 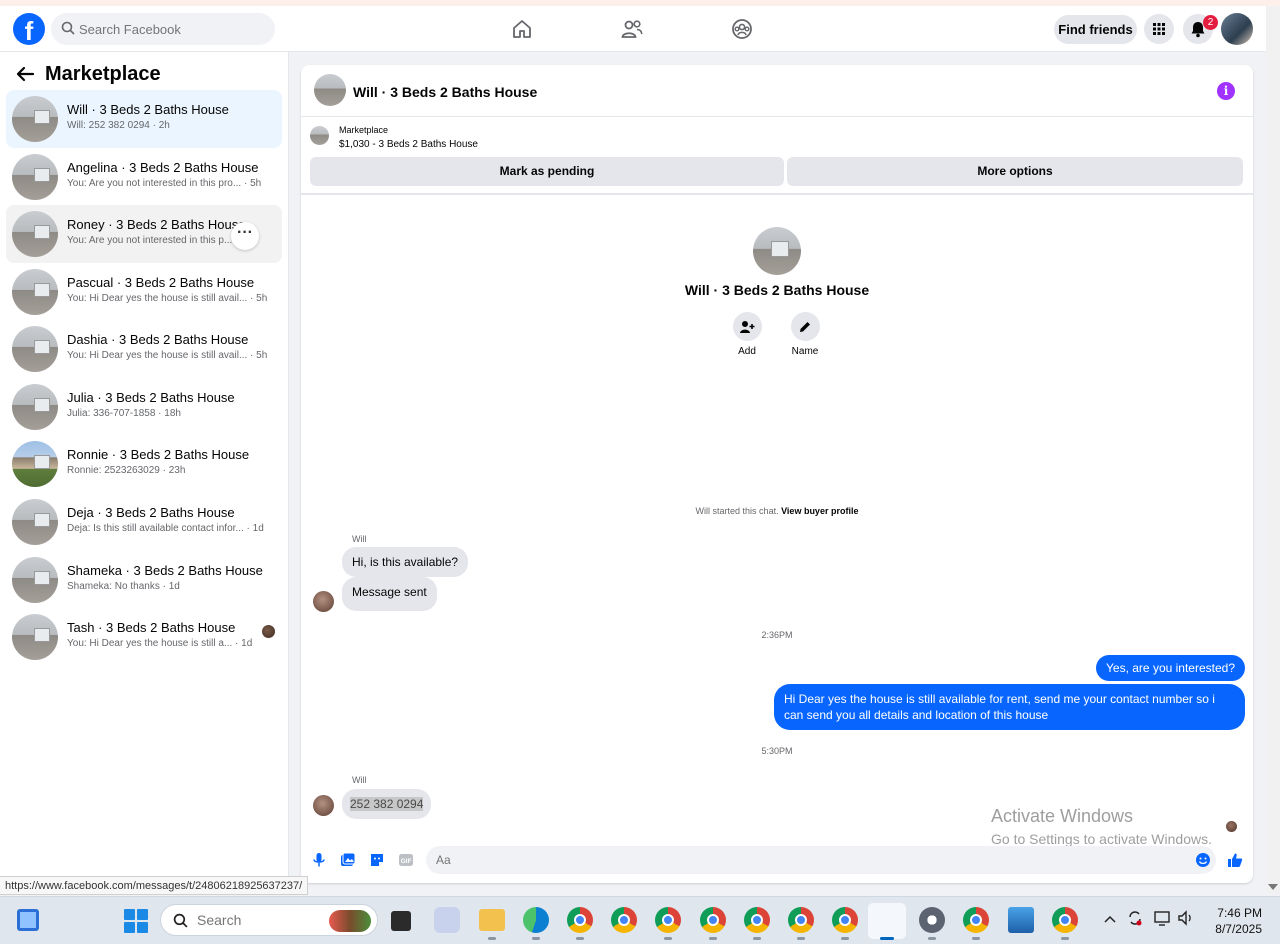 I want to click on sidebar-title: Marketplace, so click(x=103, y=74).